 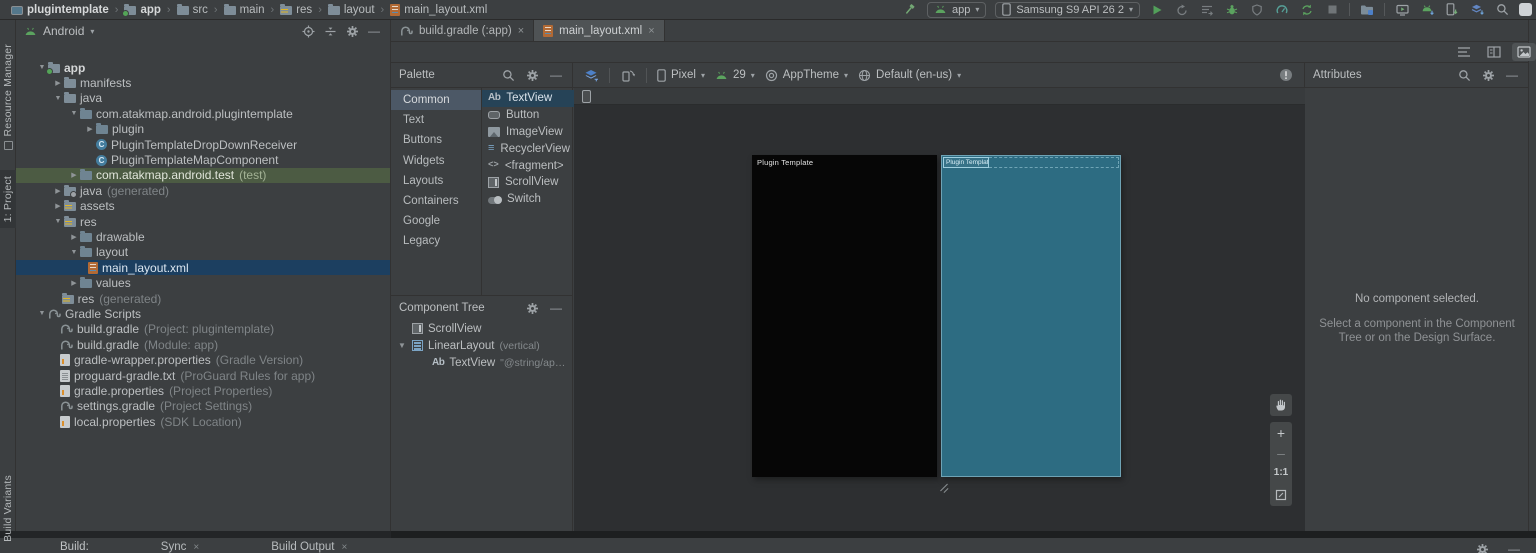 I want to click on device-resize-handle, so click(x=944, y=488).